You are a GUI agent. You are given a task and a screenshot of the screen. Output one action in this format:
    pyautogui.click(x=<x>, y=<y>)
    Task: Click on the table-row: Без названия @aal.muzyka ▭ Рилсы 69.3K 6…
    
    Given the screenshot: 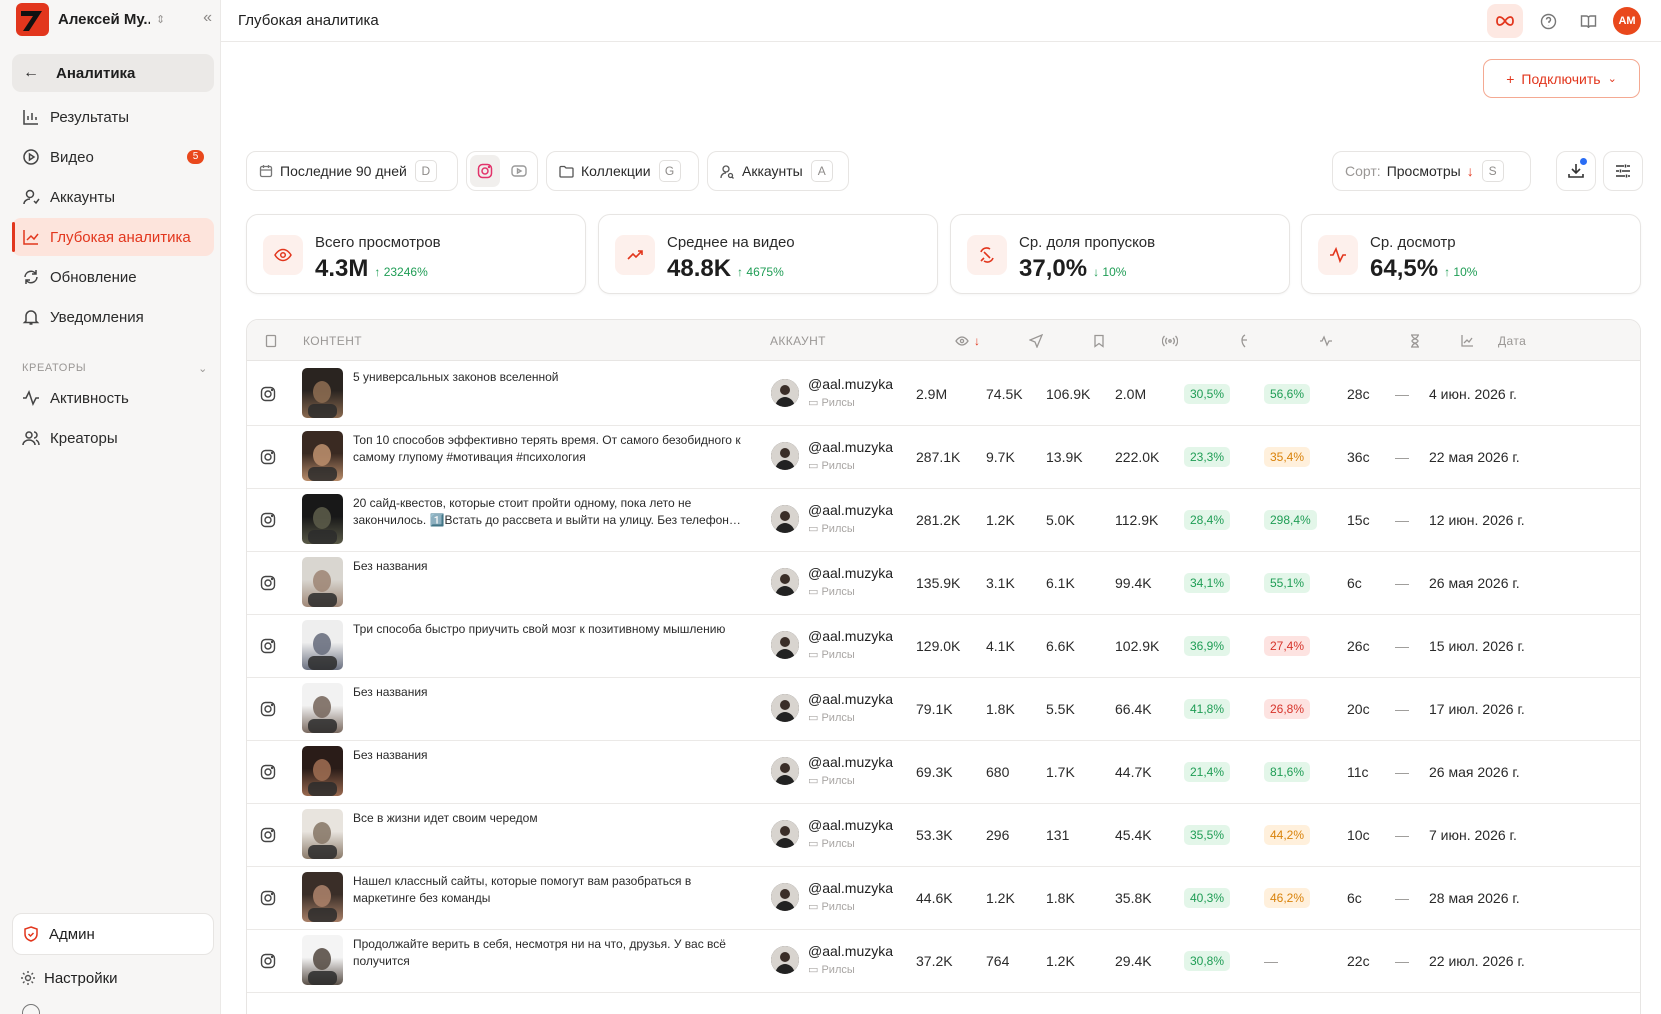 What is the action you would take?
    pyautogui.click(x=943, y=771)
    